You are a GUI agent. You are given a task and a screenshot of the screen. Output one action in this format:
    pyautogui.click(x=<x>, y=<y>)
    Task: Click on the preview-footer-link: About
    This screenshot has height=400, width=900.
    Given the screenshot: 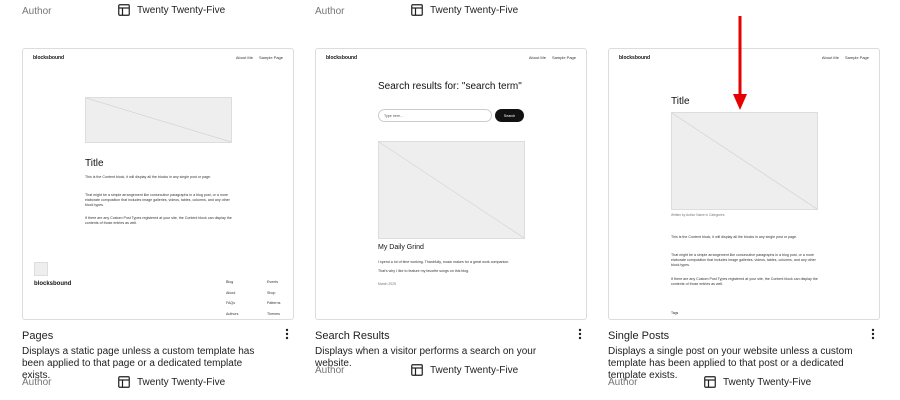 What is the action you would take?
    pyautogui.click(x=231, y=292)
    